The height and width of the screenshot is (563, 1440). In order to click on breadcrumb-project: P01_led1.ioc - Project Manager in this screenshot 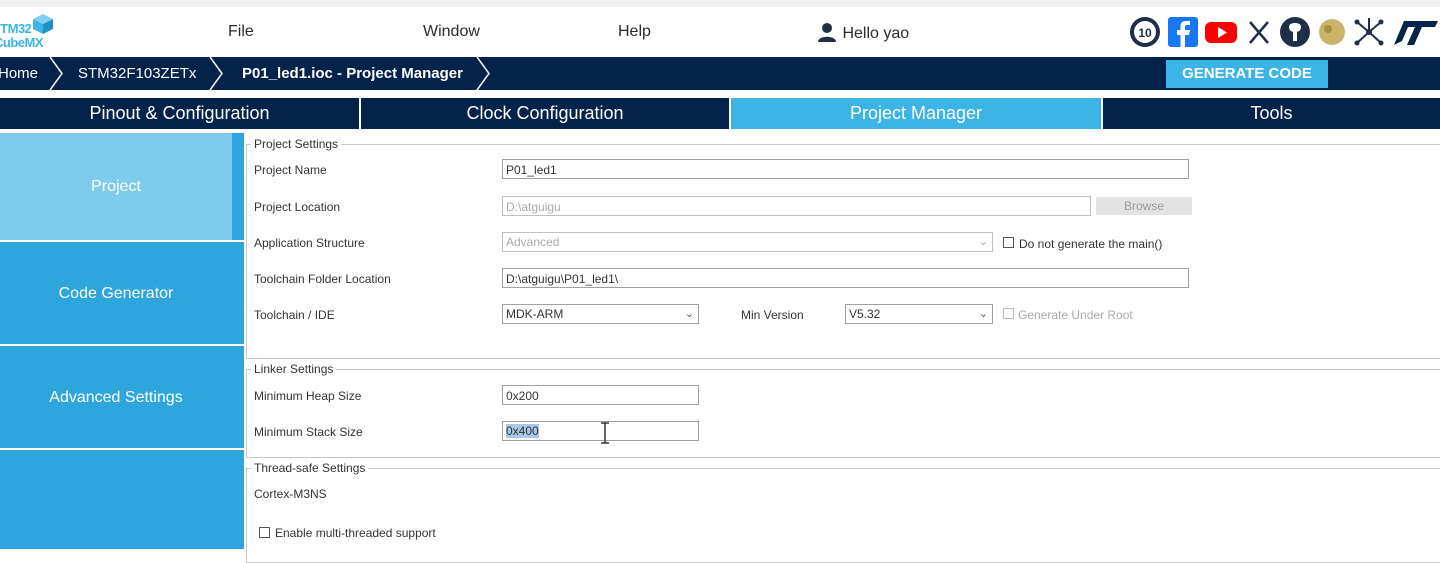, I will do `click(352, 73)`.